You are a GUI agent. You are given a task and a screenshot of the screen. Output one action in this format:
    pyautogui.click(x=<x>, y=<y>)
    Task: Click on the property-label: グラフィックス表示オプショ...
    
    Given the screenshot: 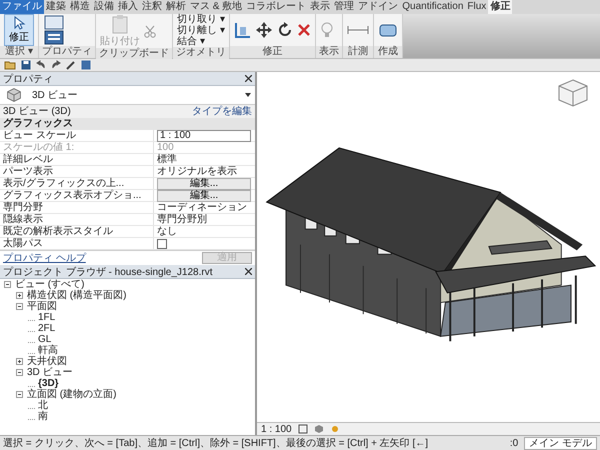 What is the action you would take?
    pyautogui.click(x=77, y=195)
    